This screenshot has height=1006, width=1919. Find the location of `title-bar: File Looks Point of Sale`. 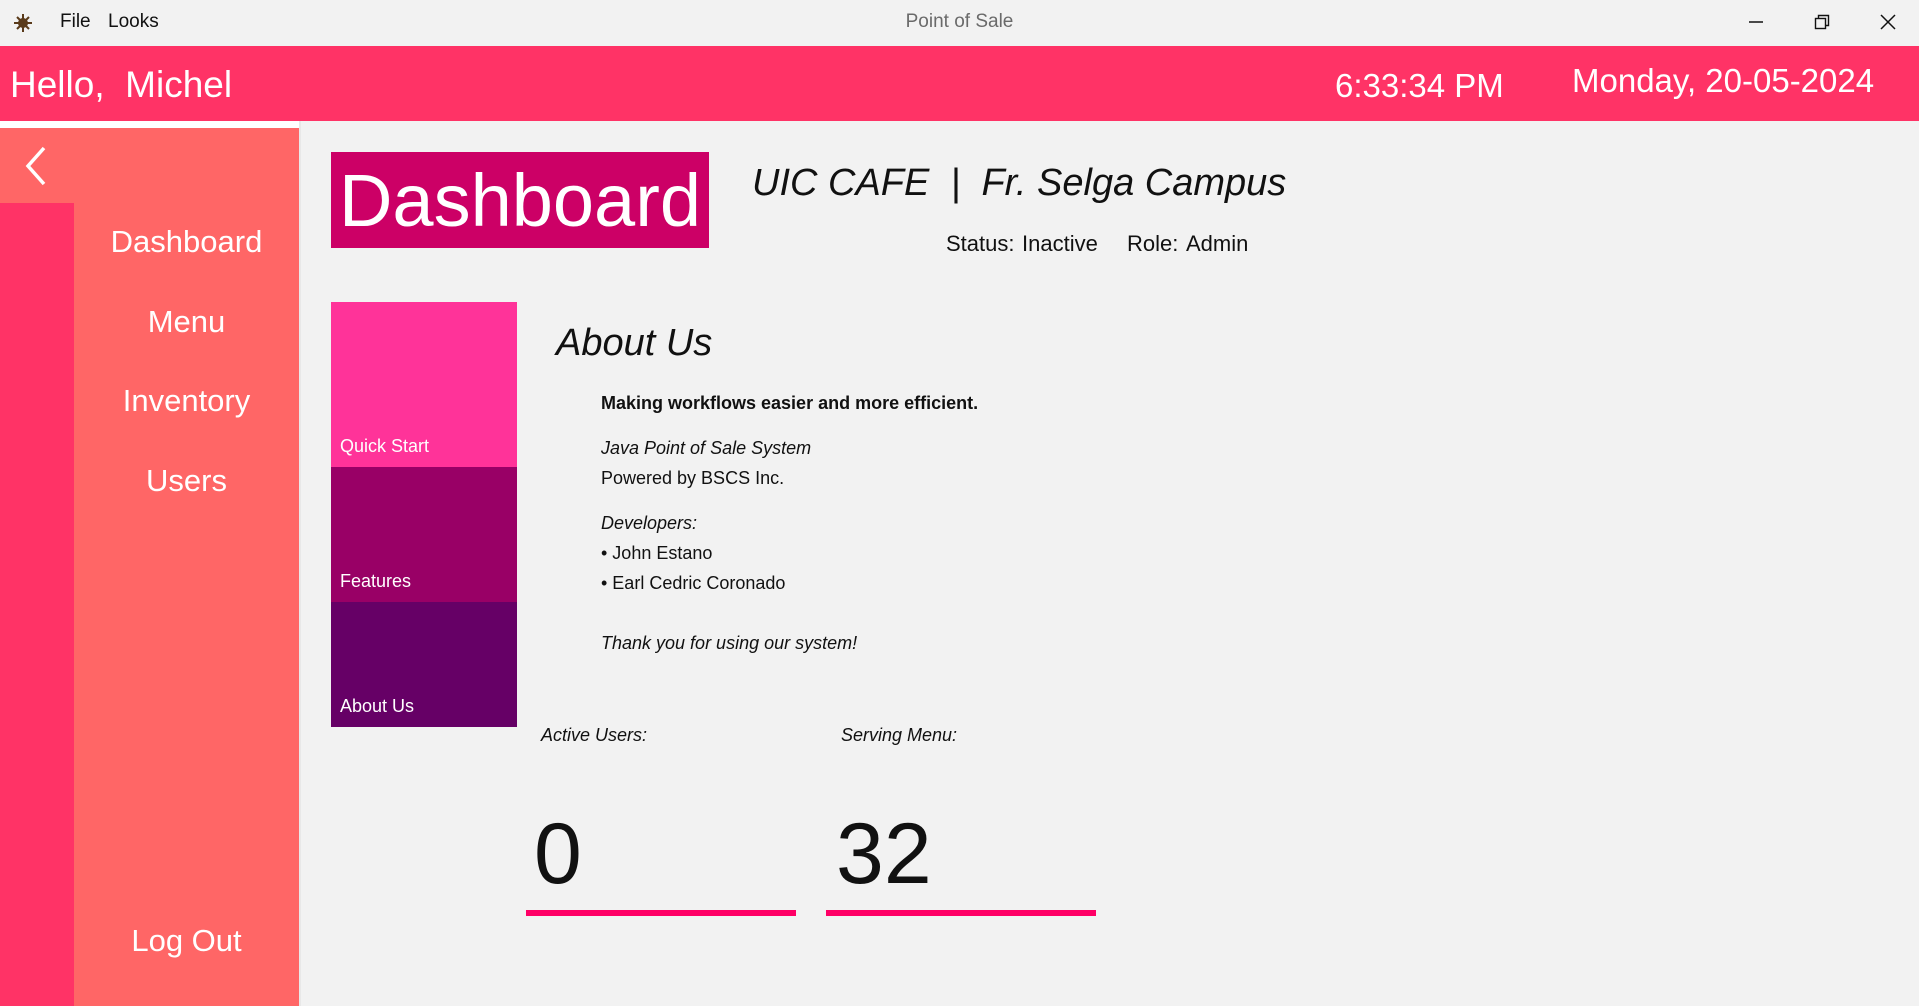

title-bar: File Looks Point of Sale is located at coordinates (959, 23).